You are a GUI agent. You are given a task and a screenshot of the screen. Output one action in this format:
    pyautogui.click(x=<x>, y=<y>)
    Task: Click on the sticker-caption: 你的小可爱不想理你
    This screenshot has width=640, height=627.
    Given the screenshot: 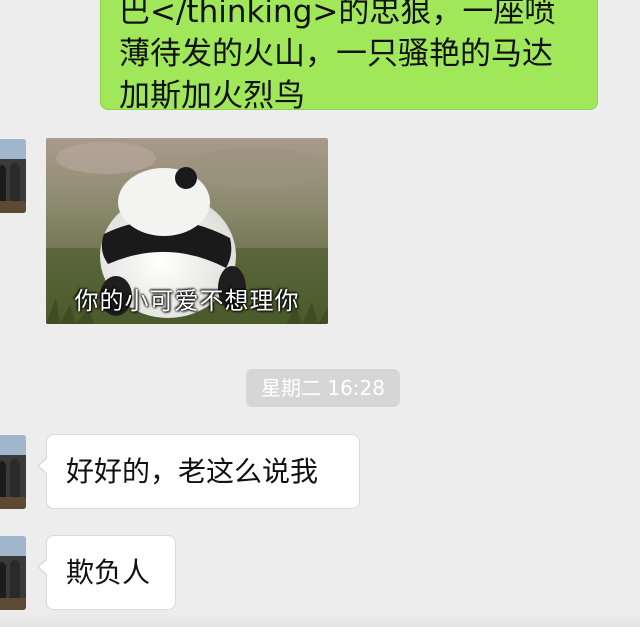 What is the action you would take?
    pyautogui.click(x=187, y=301)
    